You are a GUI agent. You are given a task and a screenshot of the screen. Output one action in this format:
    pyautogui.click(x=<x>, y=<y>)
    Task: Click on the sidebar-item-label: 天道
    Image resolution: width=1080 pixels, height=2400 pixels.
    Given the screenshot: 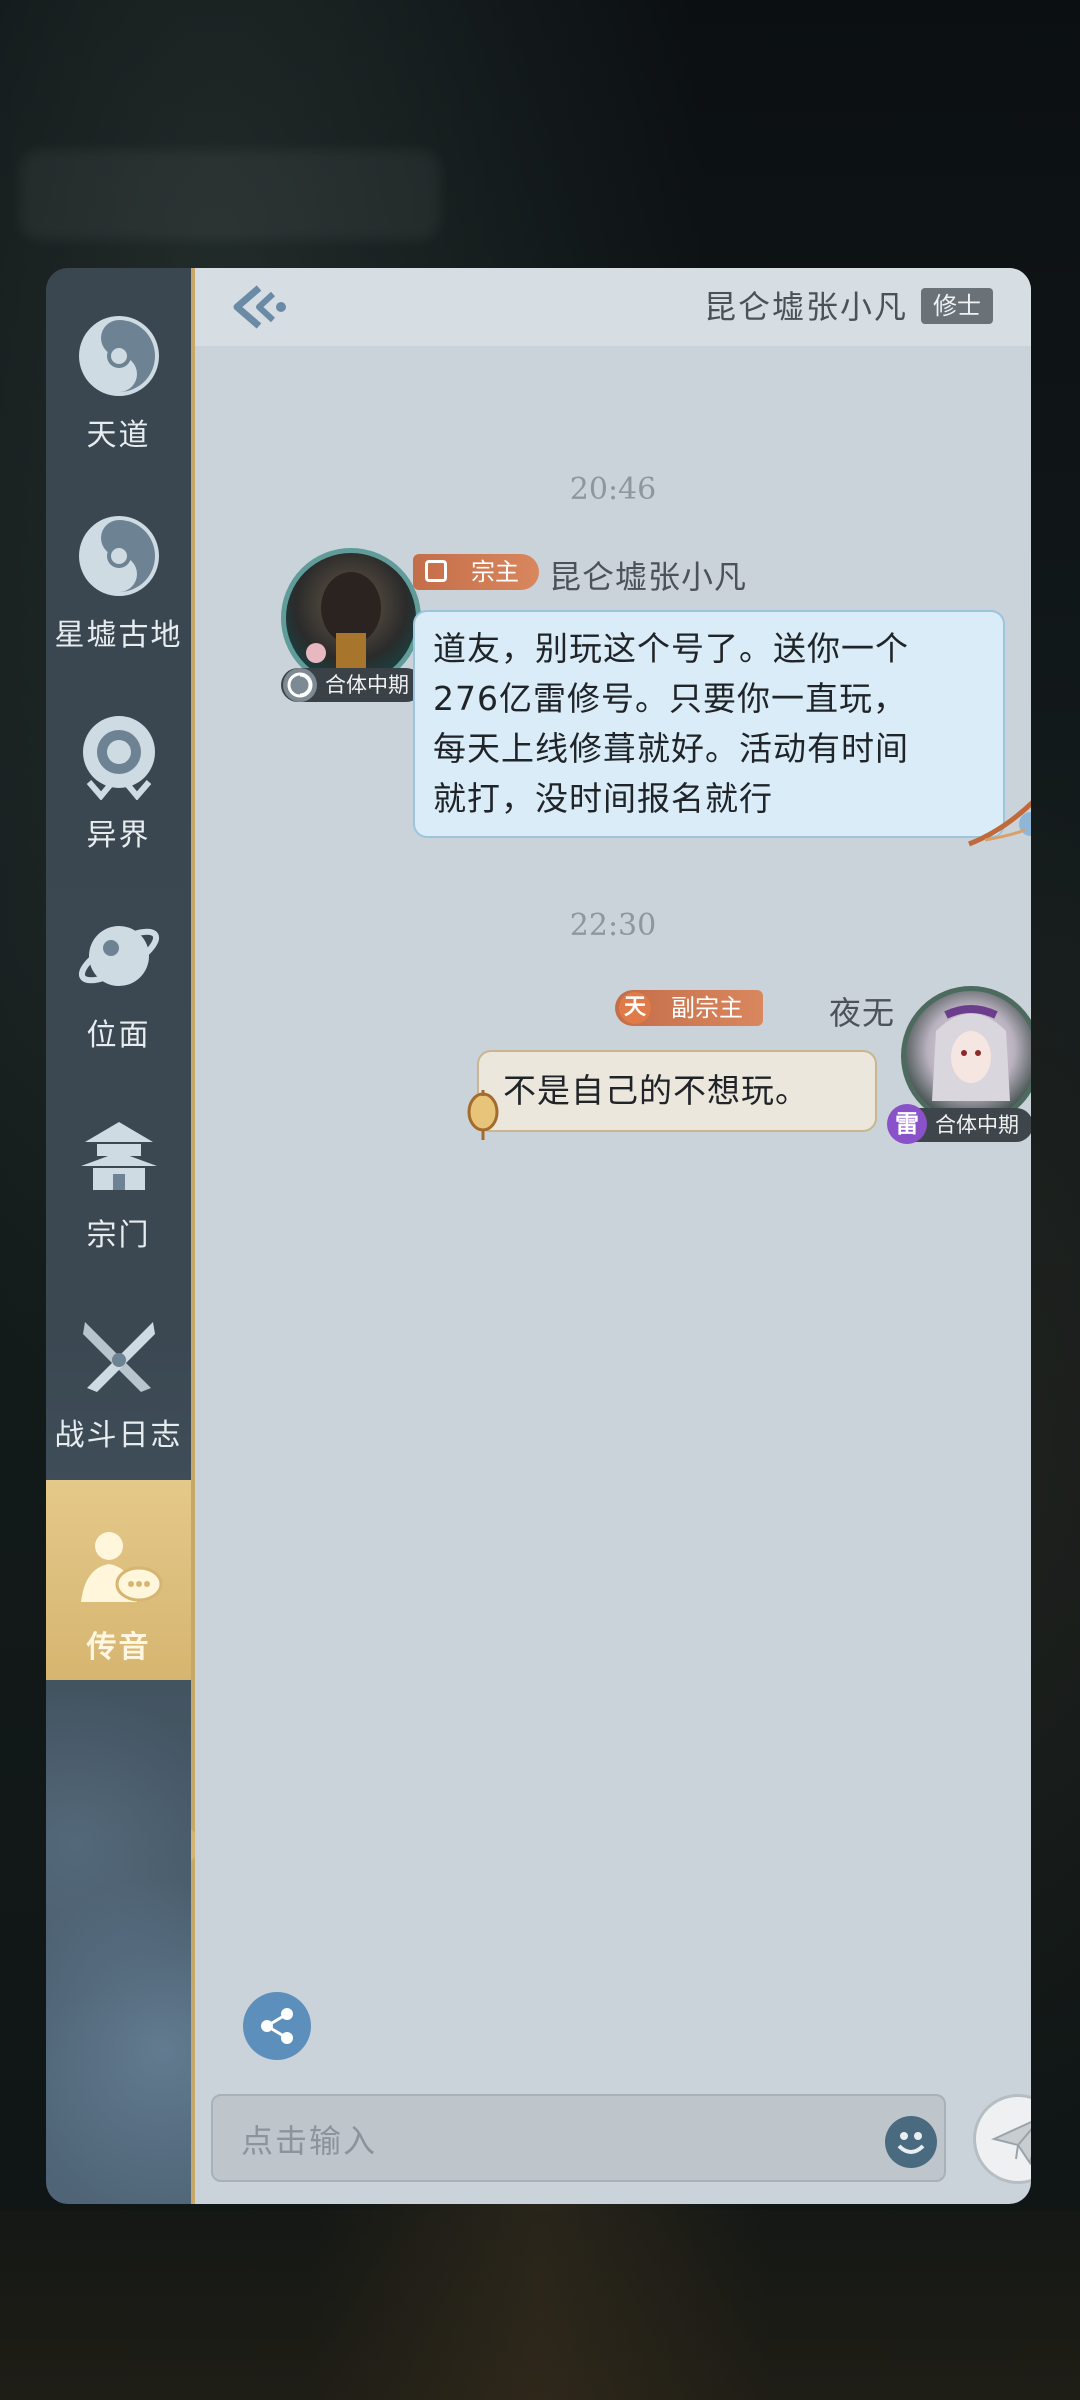 What is the action you would take?
    pyautogui.click(x=118, y=435)
    